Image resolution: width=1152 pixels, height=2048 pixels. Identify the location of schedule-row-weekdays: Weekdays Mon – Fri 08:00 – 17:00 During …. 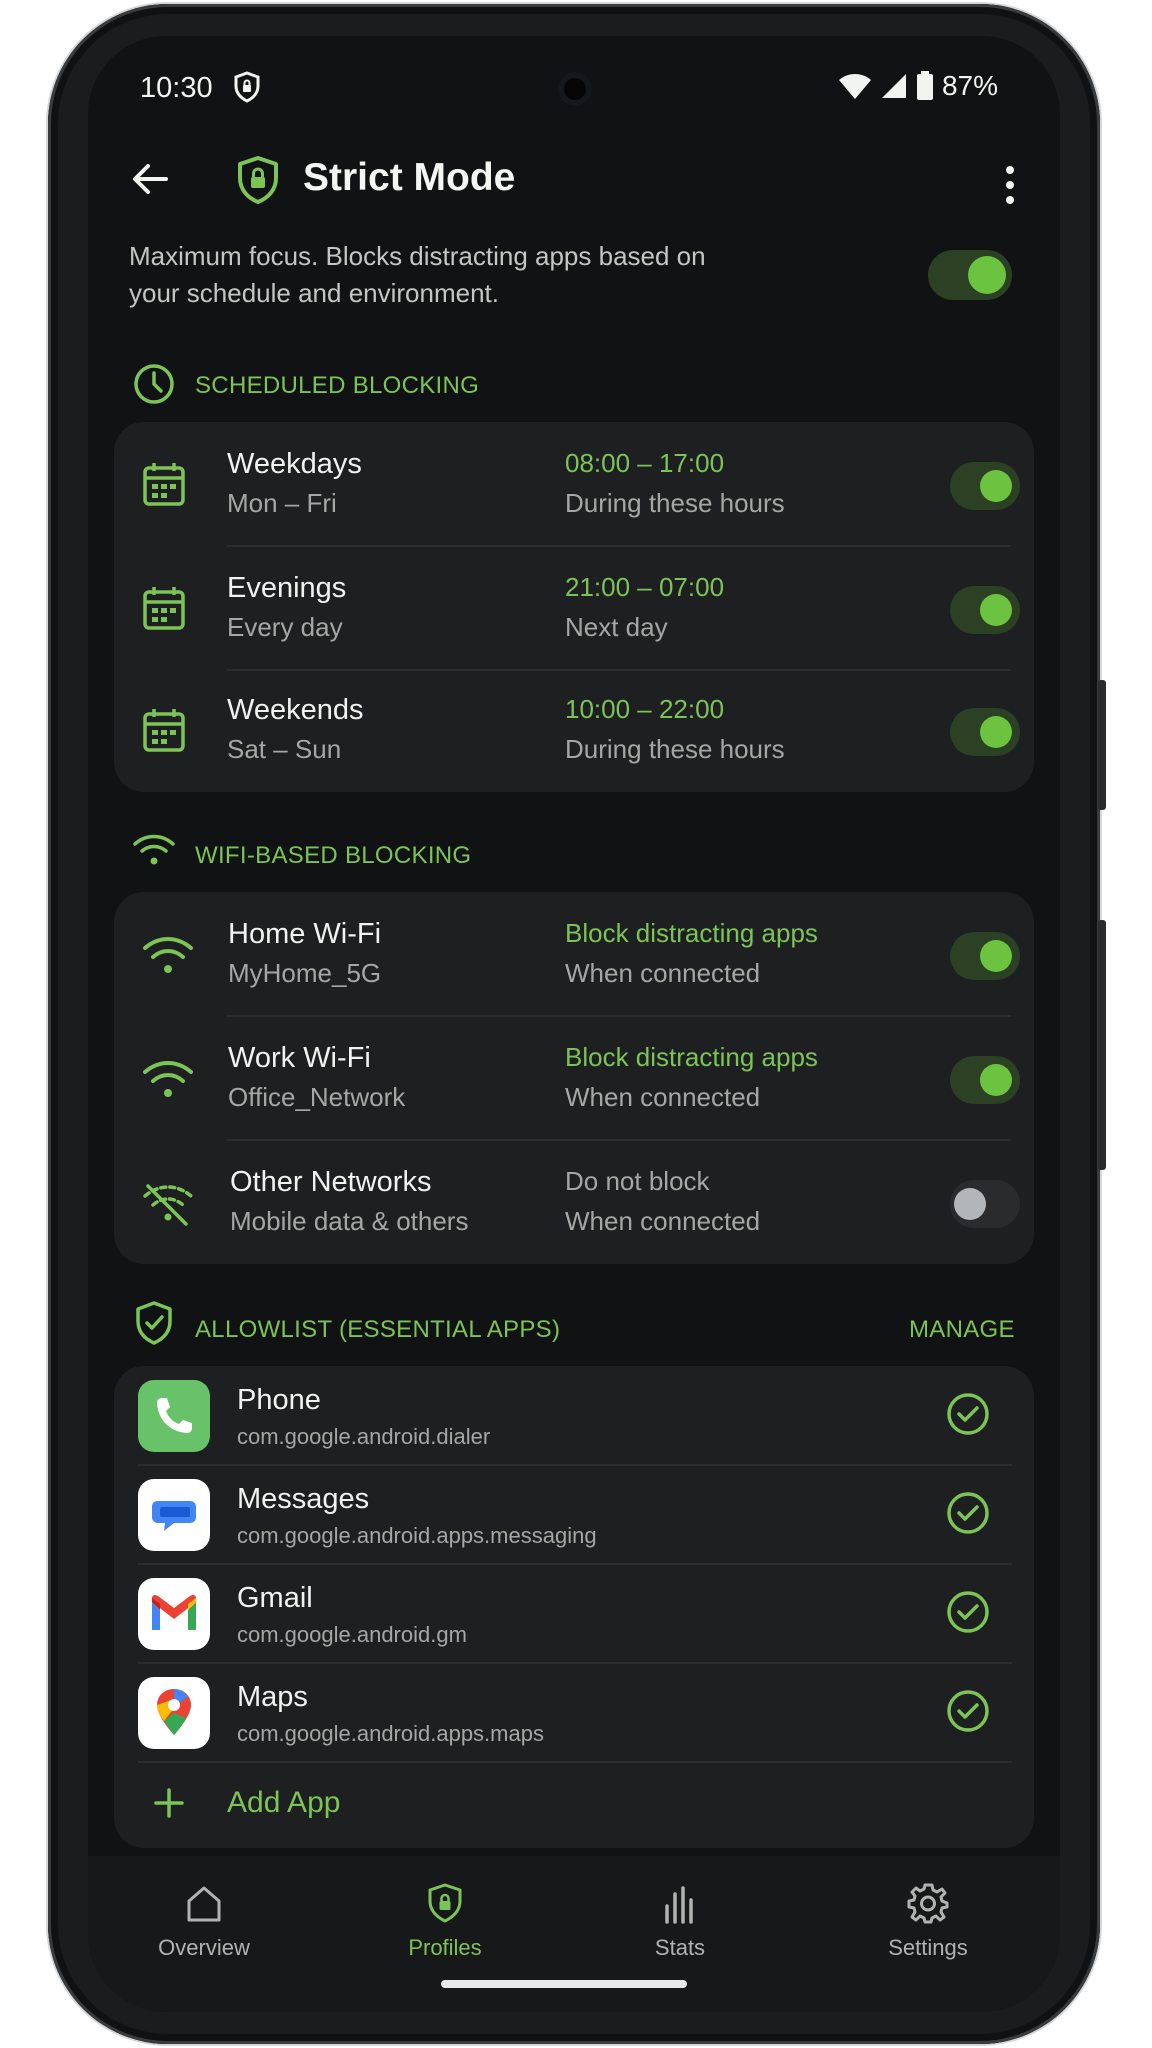
(574, 484).